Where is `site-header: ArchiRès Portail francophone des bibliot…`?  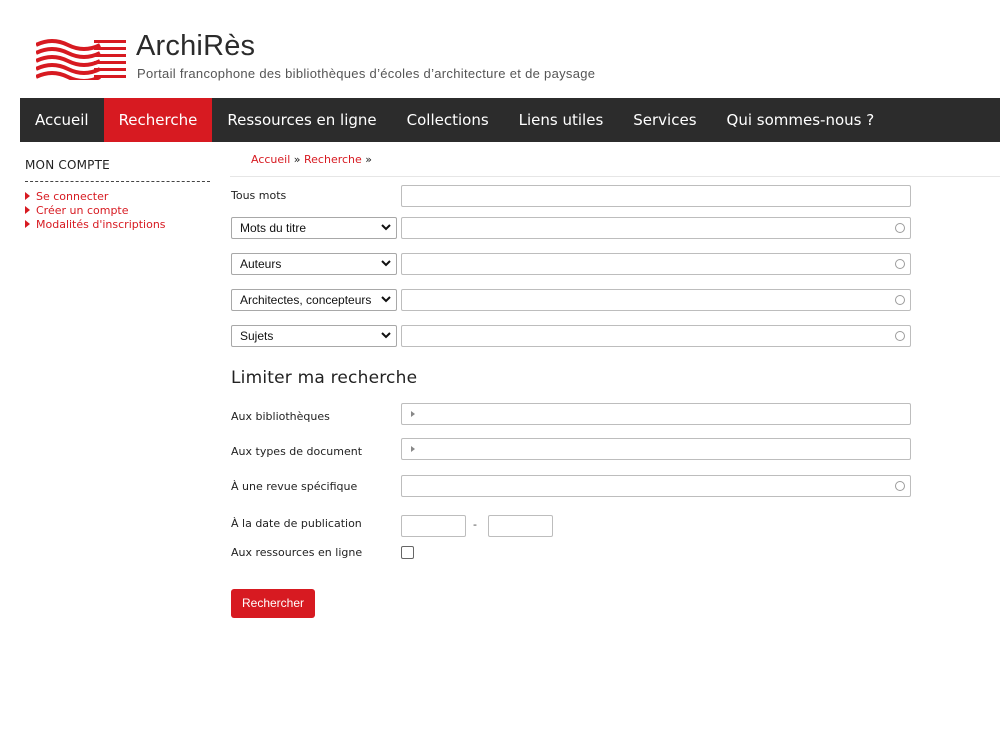 site-header: ArchiRès Portail francophone des bibliot… is located at coordinates (500, 49).